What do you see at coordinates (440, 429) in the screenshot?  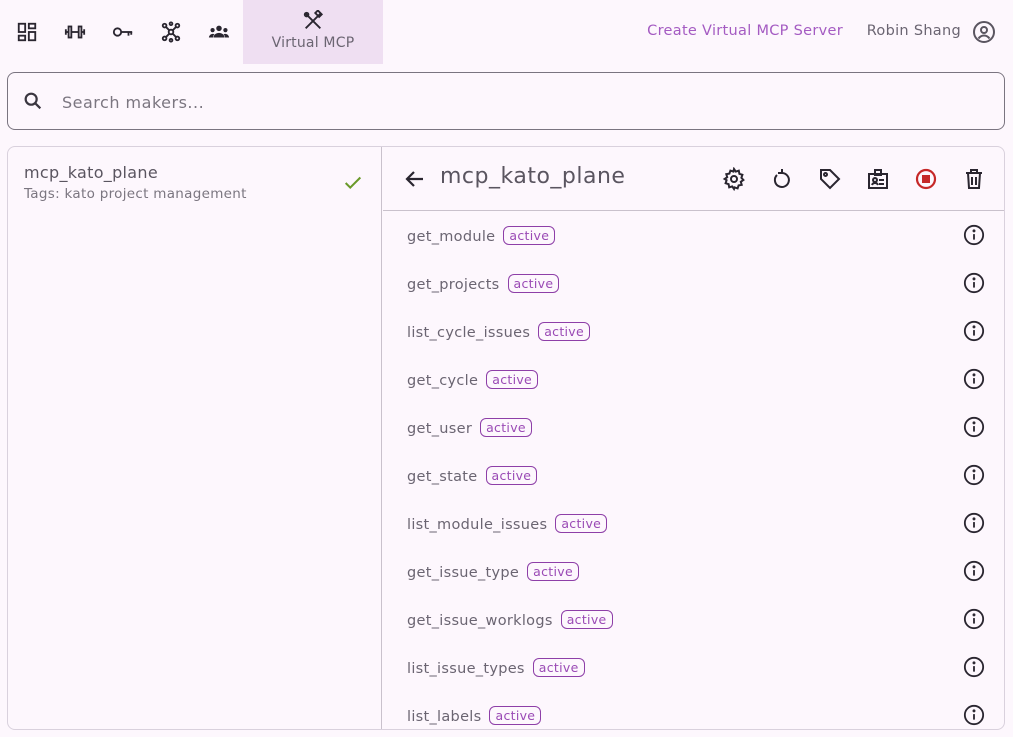 I see `tool-name: get_user` at bounding box center [440, 429].